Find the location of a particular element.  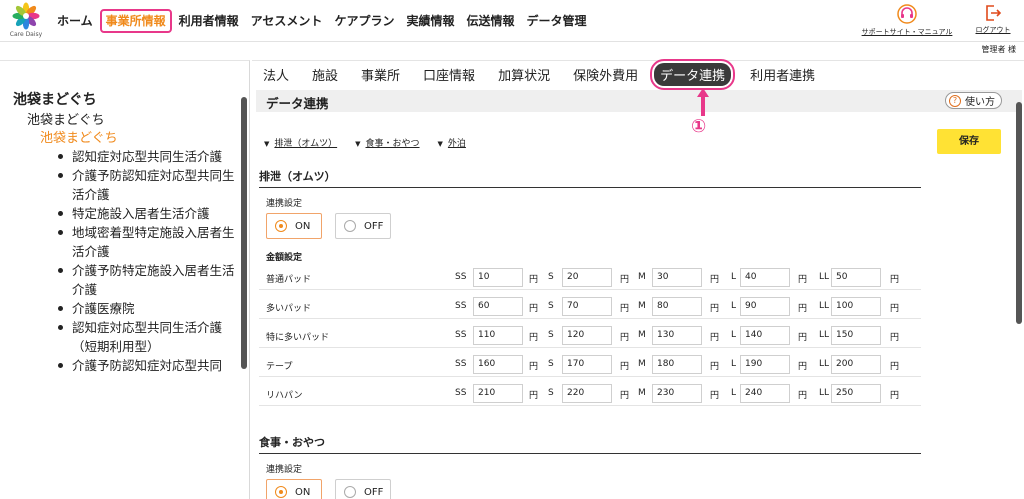

tab-account-info: 口座情報 is located at coordinates (449, 74).